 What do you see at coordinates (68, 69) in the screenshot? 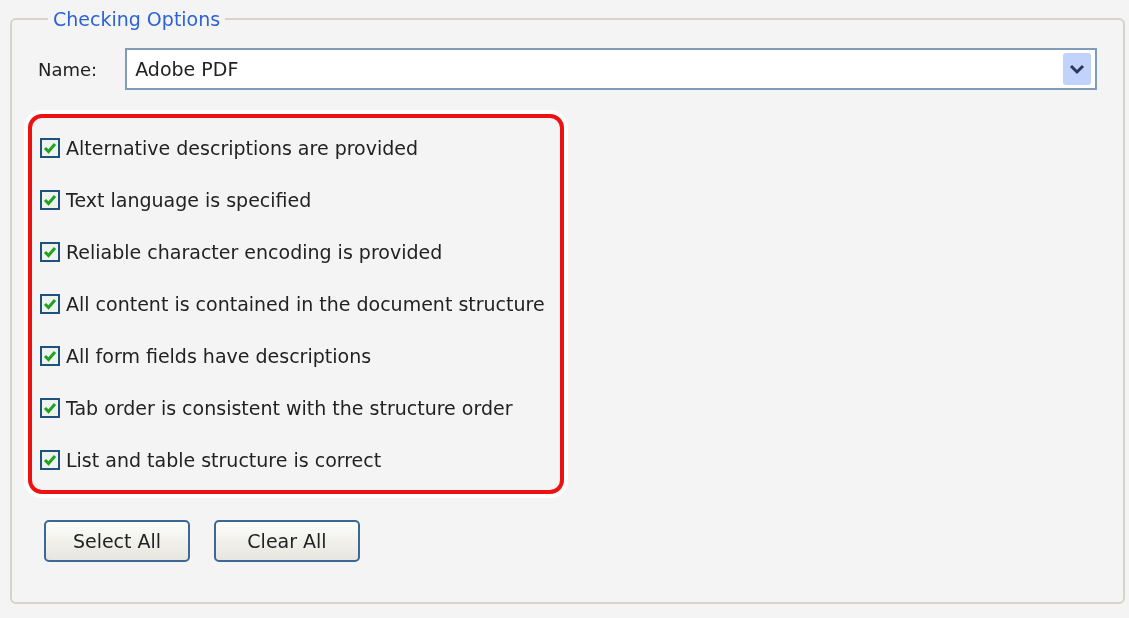
I see `name-label: Name:` at bounding box center [68, 69].